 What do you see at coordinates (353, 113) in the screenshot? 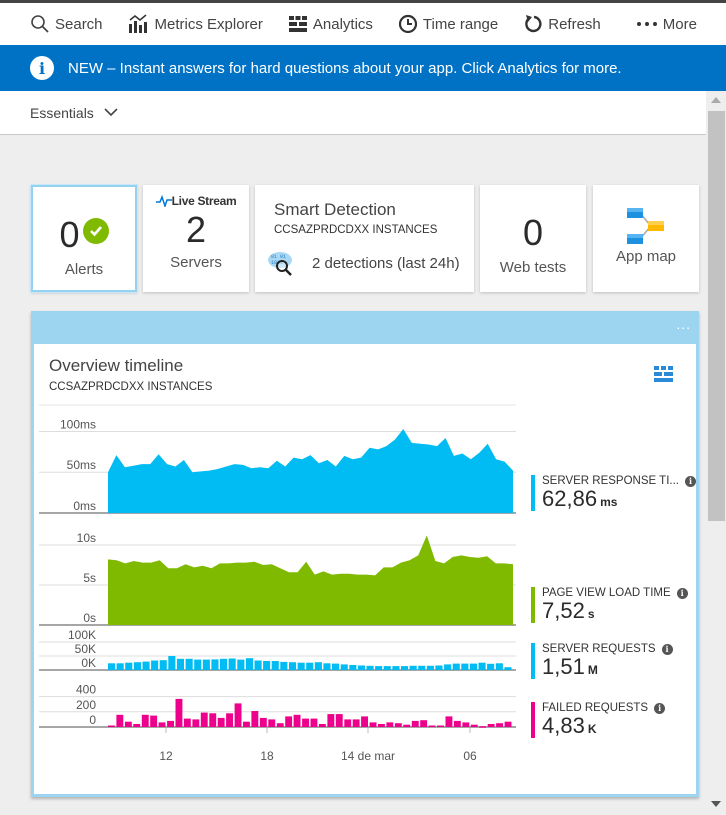
I see `essentials-toggle: Essentials` at bounding box center [353, 113].